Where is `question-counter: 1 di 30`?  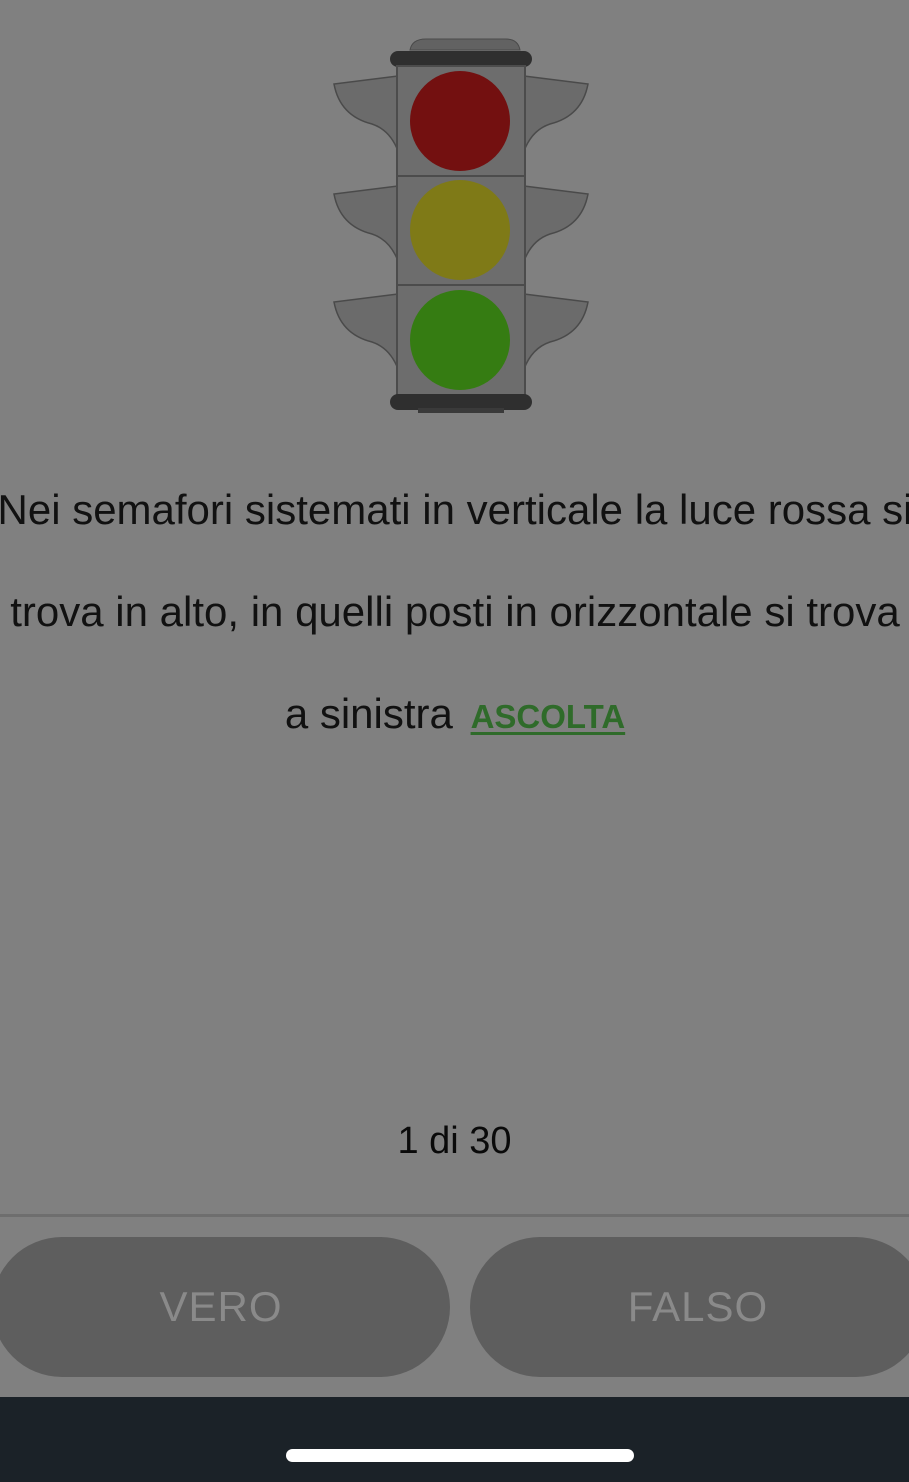 question-counter: 1 di 30 is located at coordinates (454, 1141).